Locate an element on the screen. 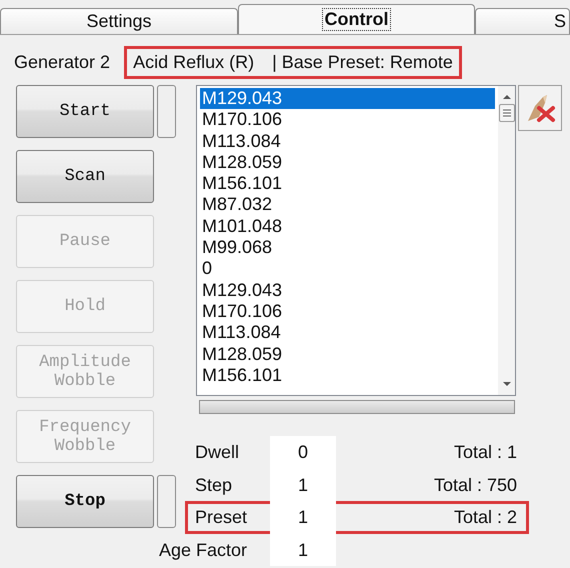 This screenshot has width=570, height=568. base-preset-label: | Base Preset: Remote is located at coordinates (362, 62).